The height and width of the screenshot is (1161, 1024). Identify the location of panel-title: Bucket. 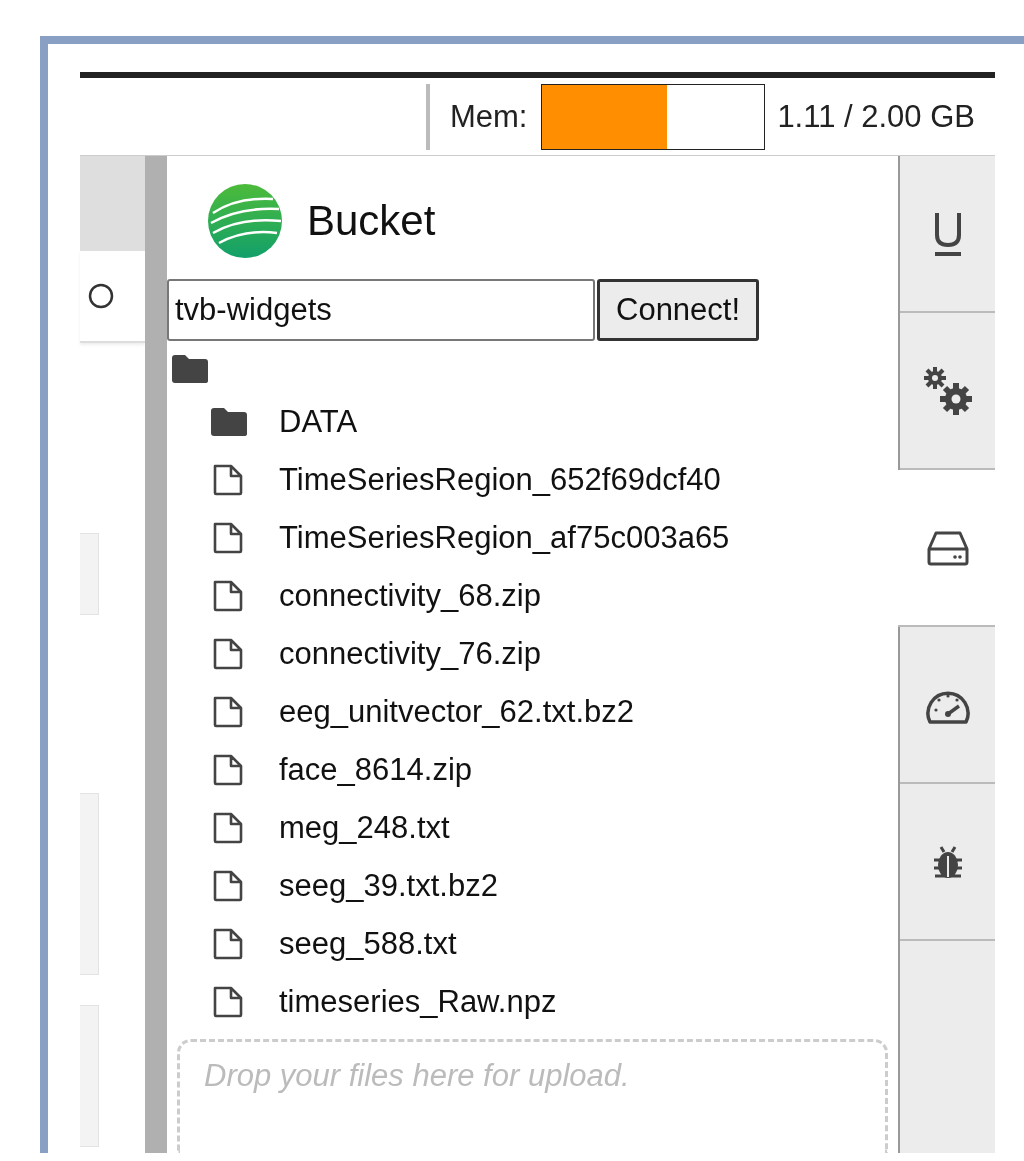
(371, 221).